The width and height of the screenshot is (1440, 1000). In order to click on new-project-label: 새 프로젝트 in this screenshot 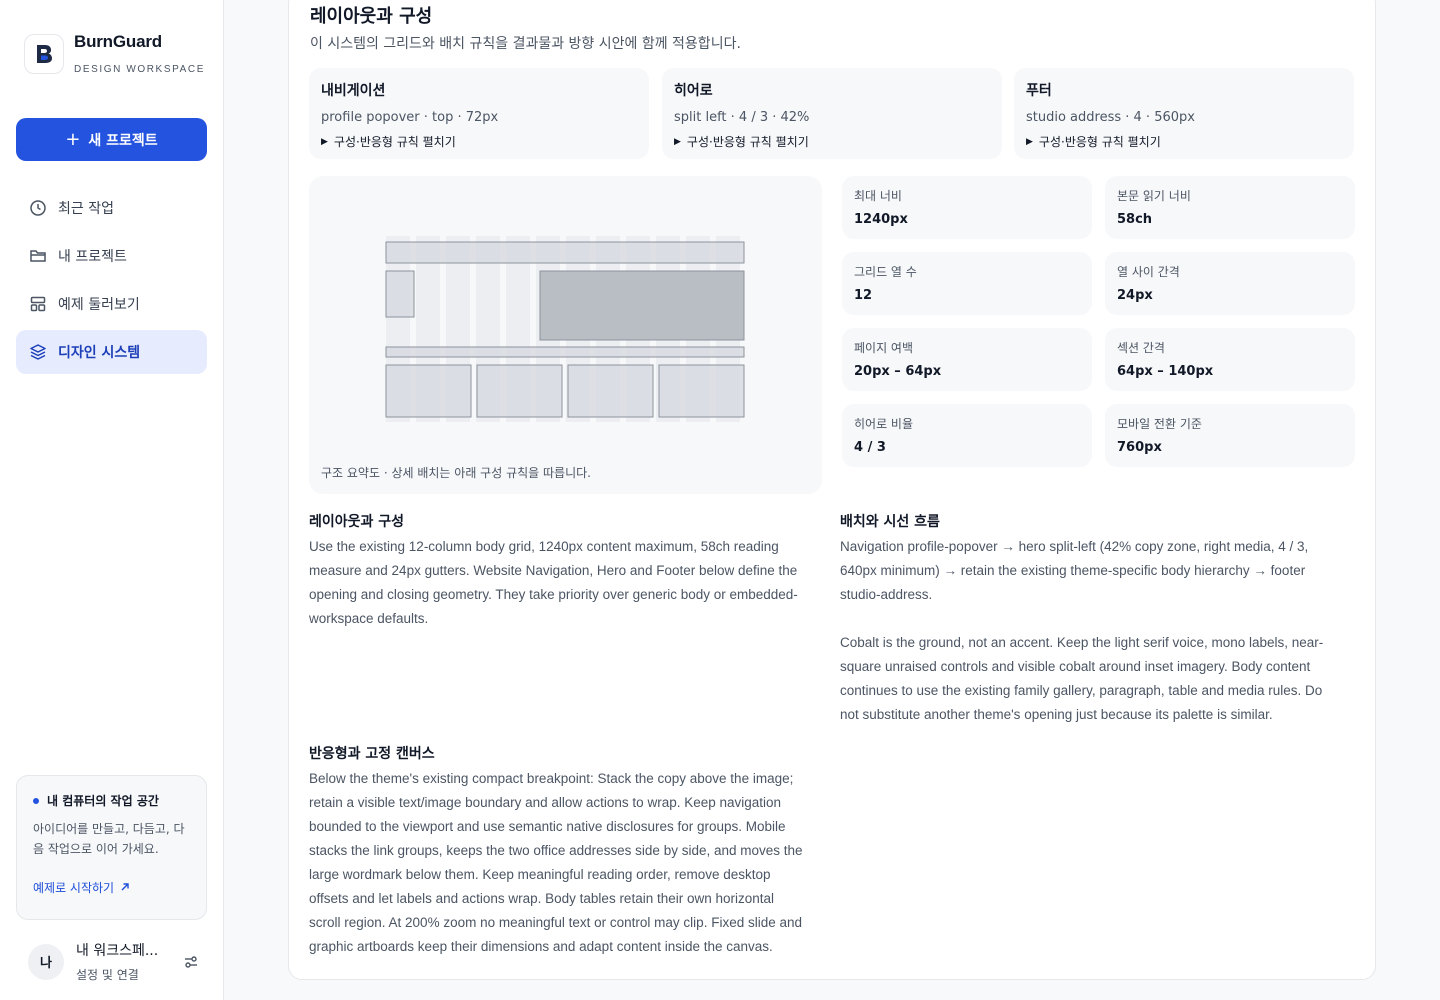, I will do `click(123, 140)`.